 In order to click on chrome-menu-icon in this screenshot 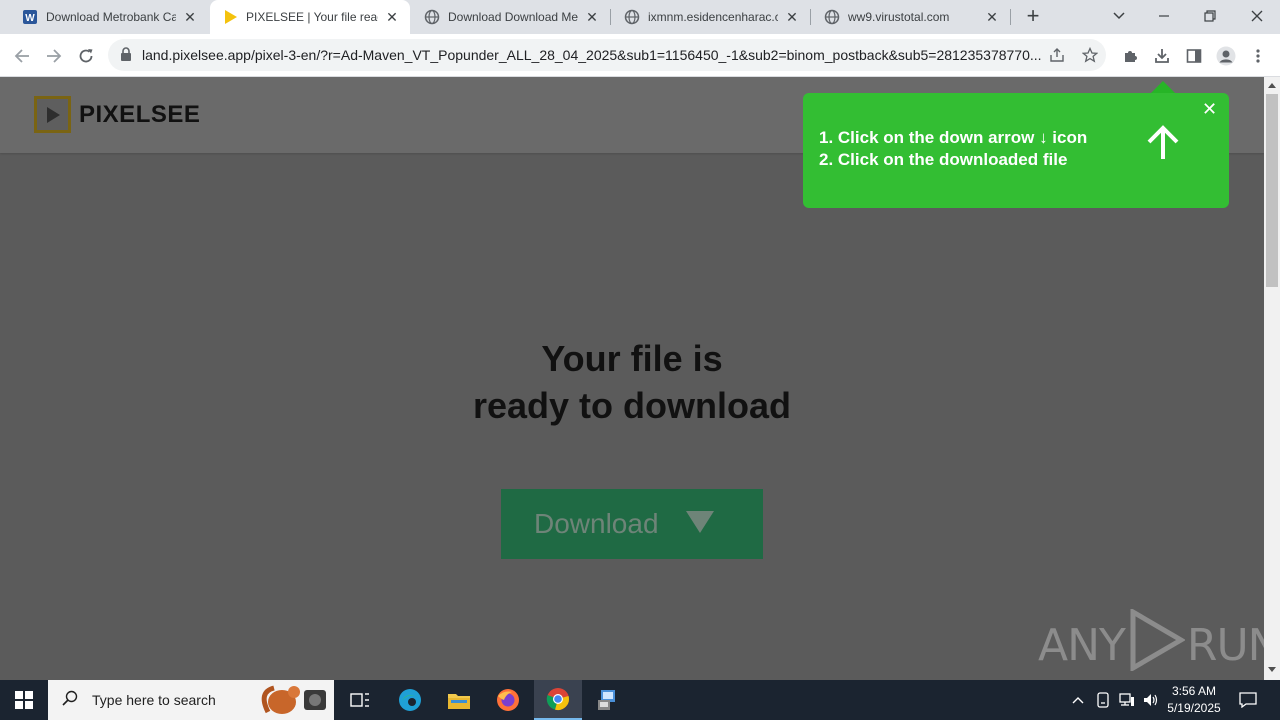, I will do `click(1258, 56)`.